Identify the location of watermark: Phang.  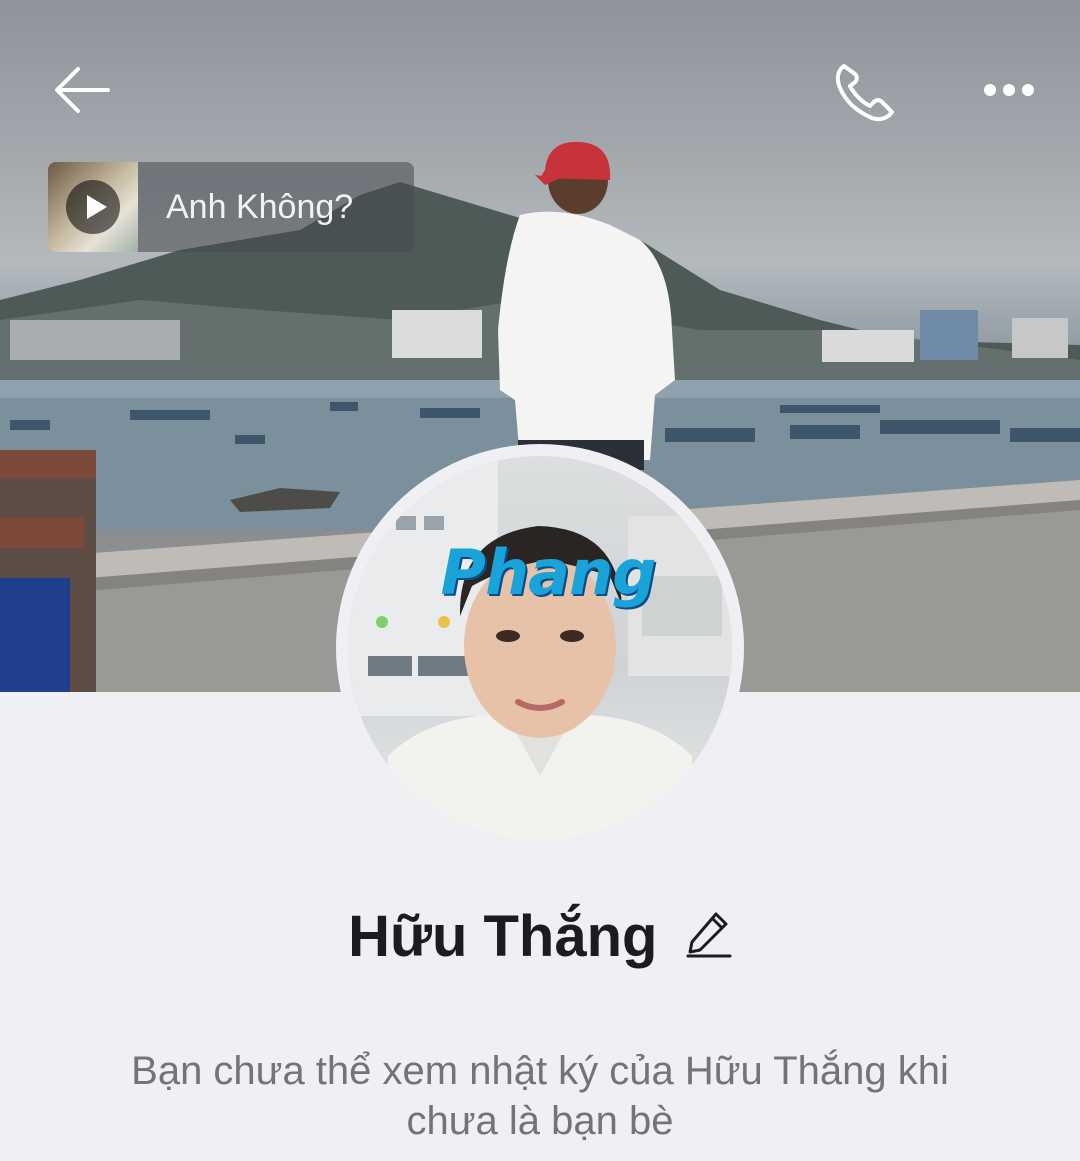
(548, 572).